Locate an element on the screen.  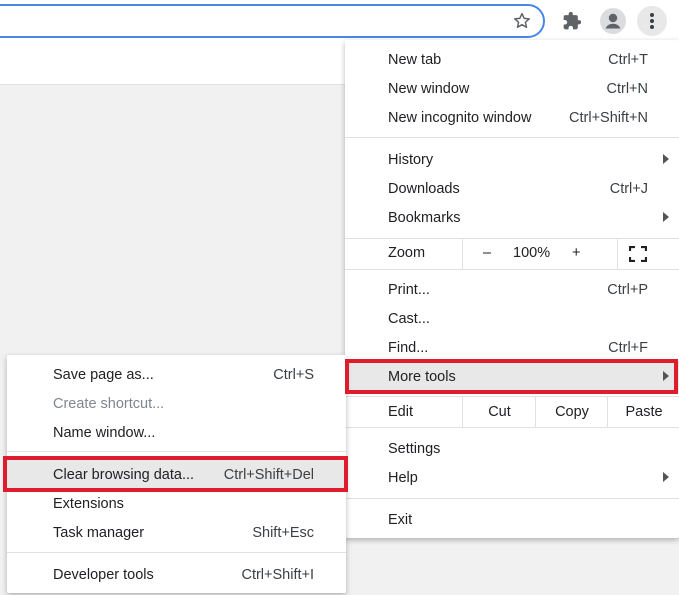
menu-item-new-incognito-window: New incognito window Ctrl+Shift+N is located at coordinates (512, 117).